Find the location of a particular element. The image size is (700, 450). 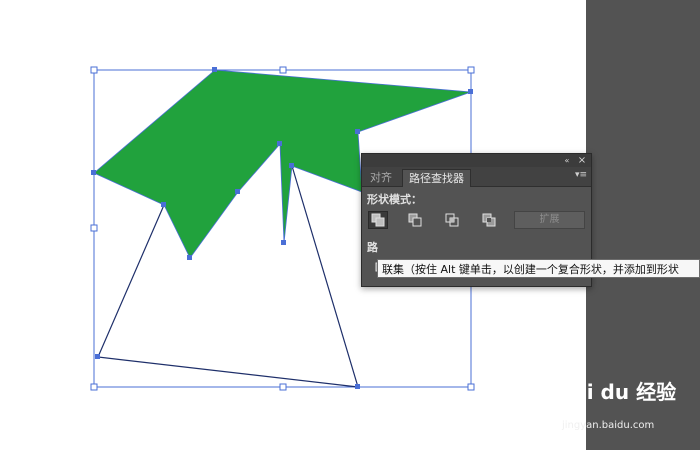

watermark-brand: Bai du 经验 is located at coordinates (617, 392).